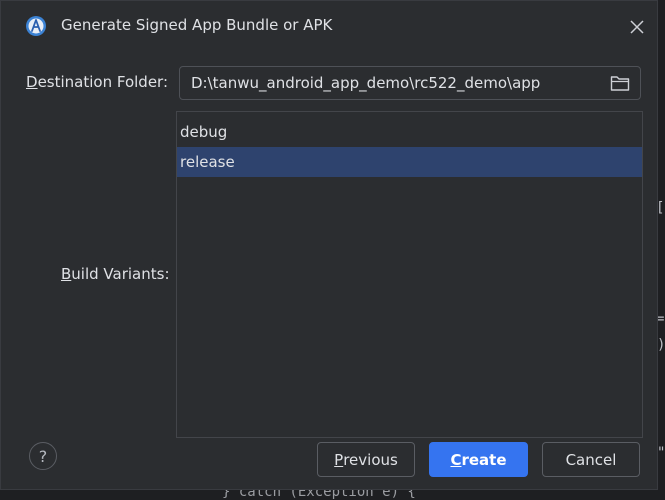 The height and width of the screenshot is (500, 665). I want to click on previous-label: revious, so click(370, 459).